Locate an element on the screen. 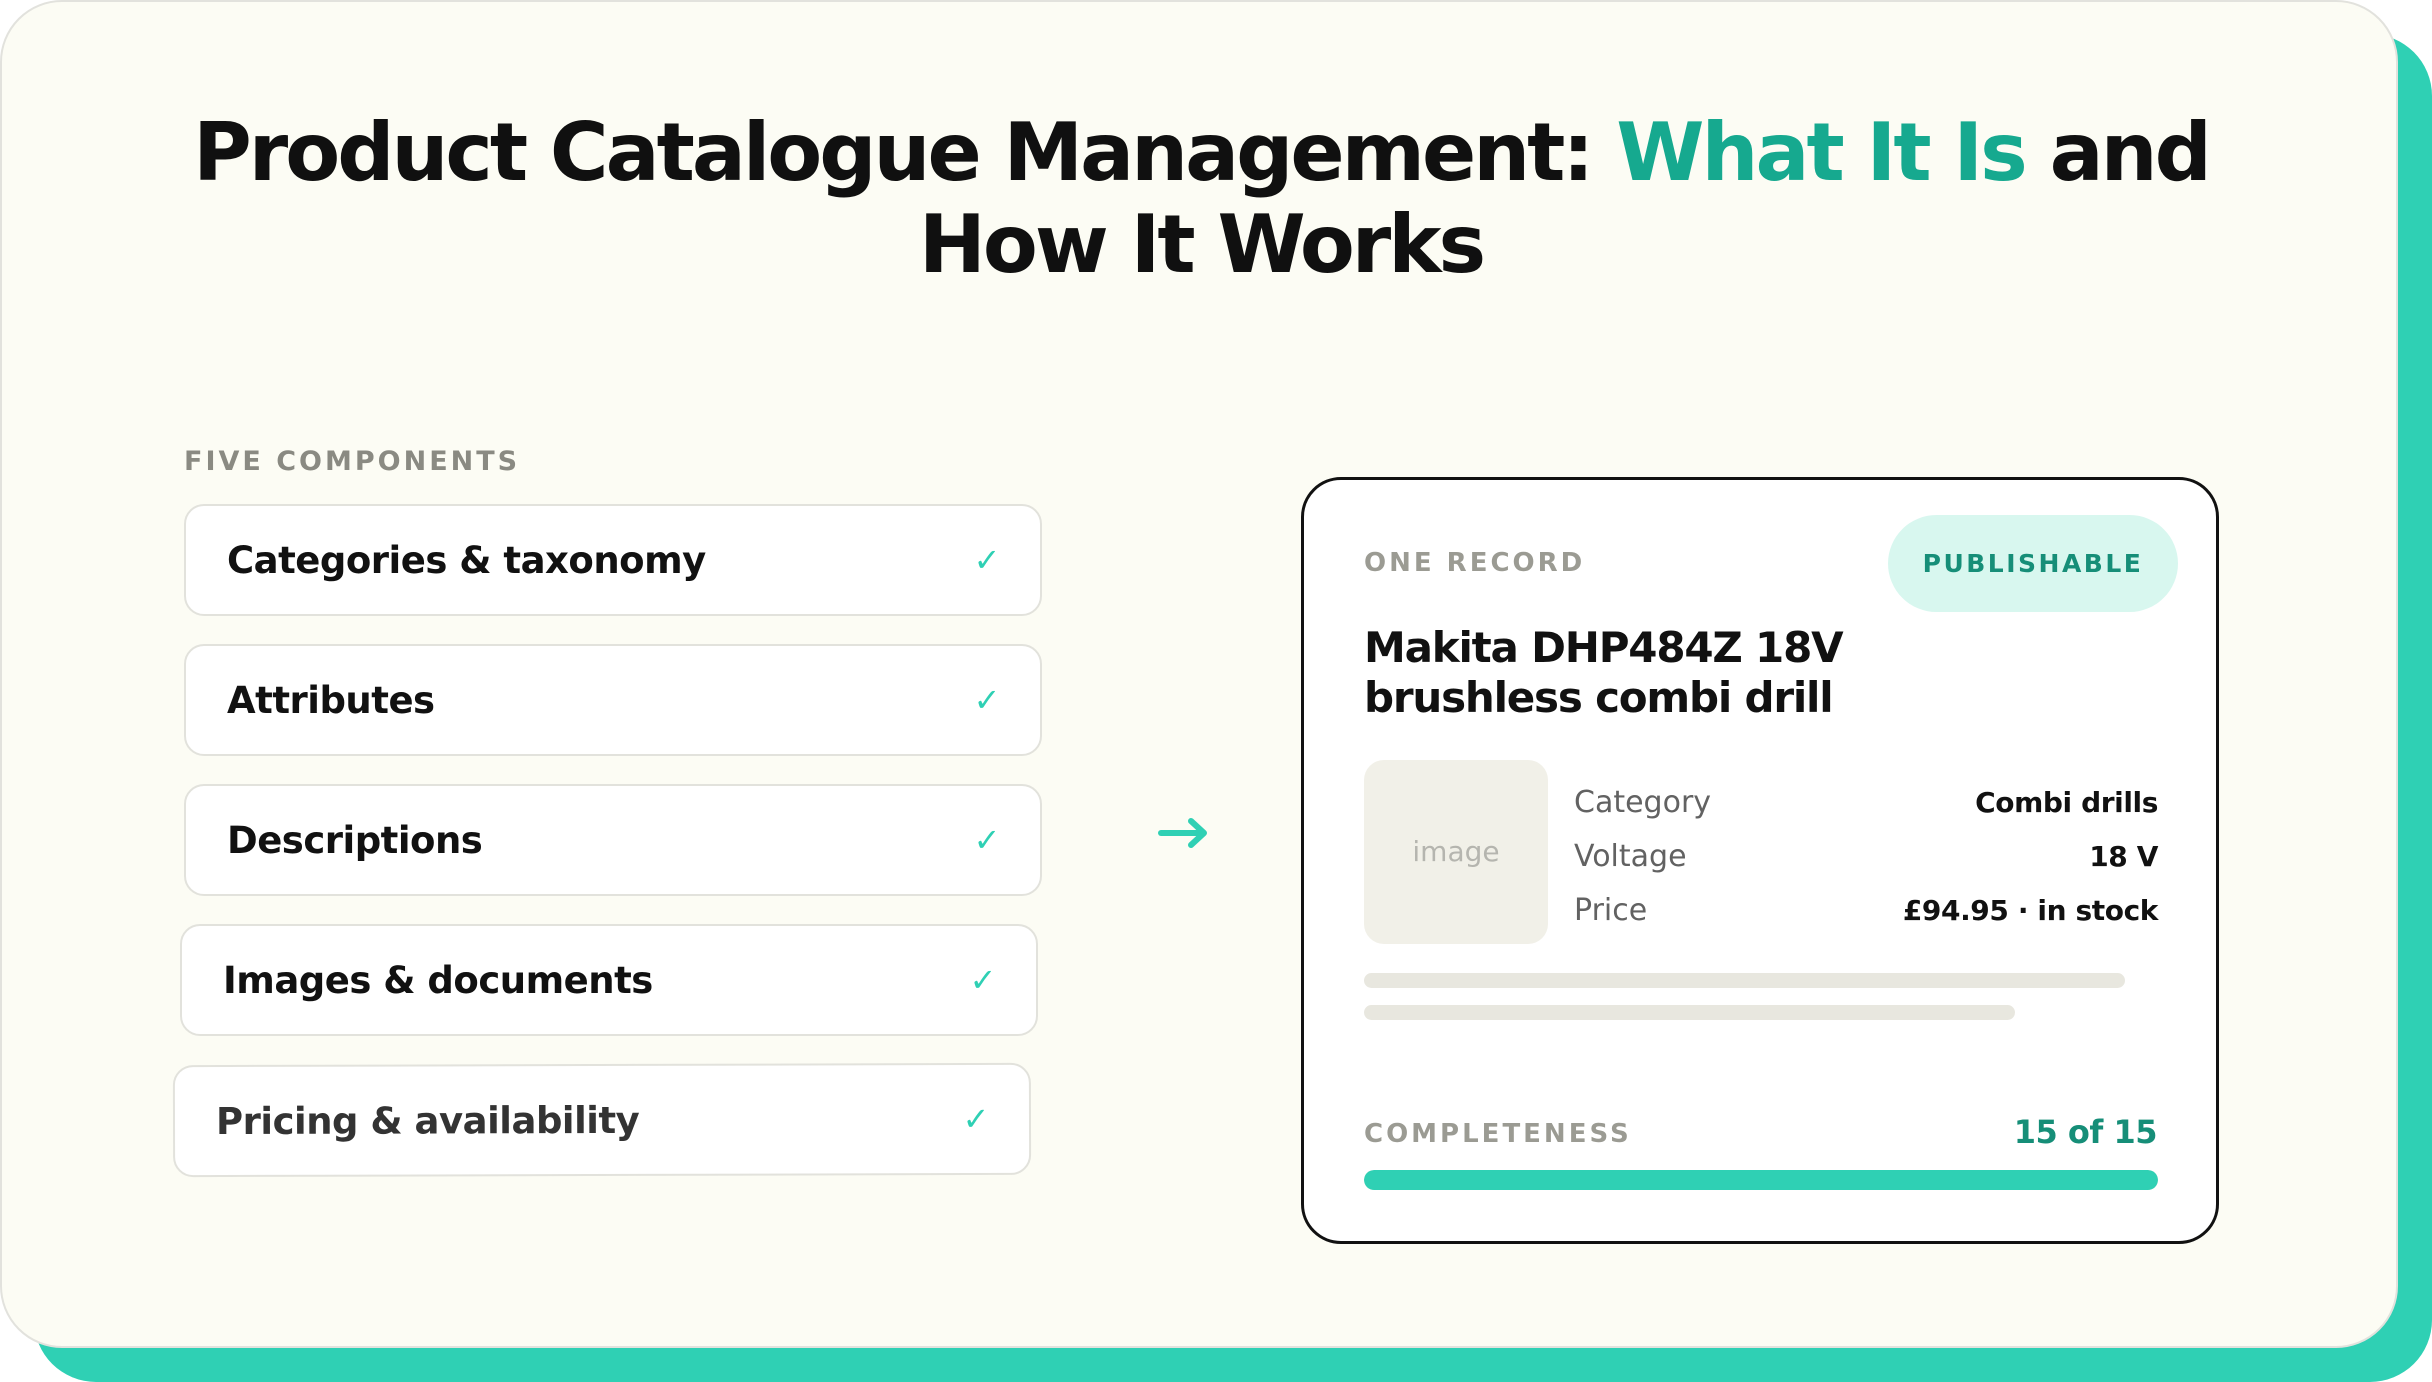 Image resolution: width=2432 pixels, height=1382 pixels. component-item-descriptions: Descriptions ✓ is located at coordinates (613, 840).